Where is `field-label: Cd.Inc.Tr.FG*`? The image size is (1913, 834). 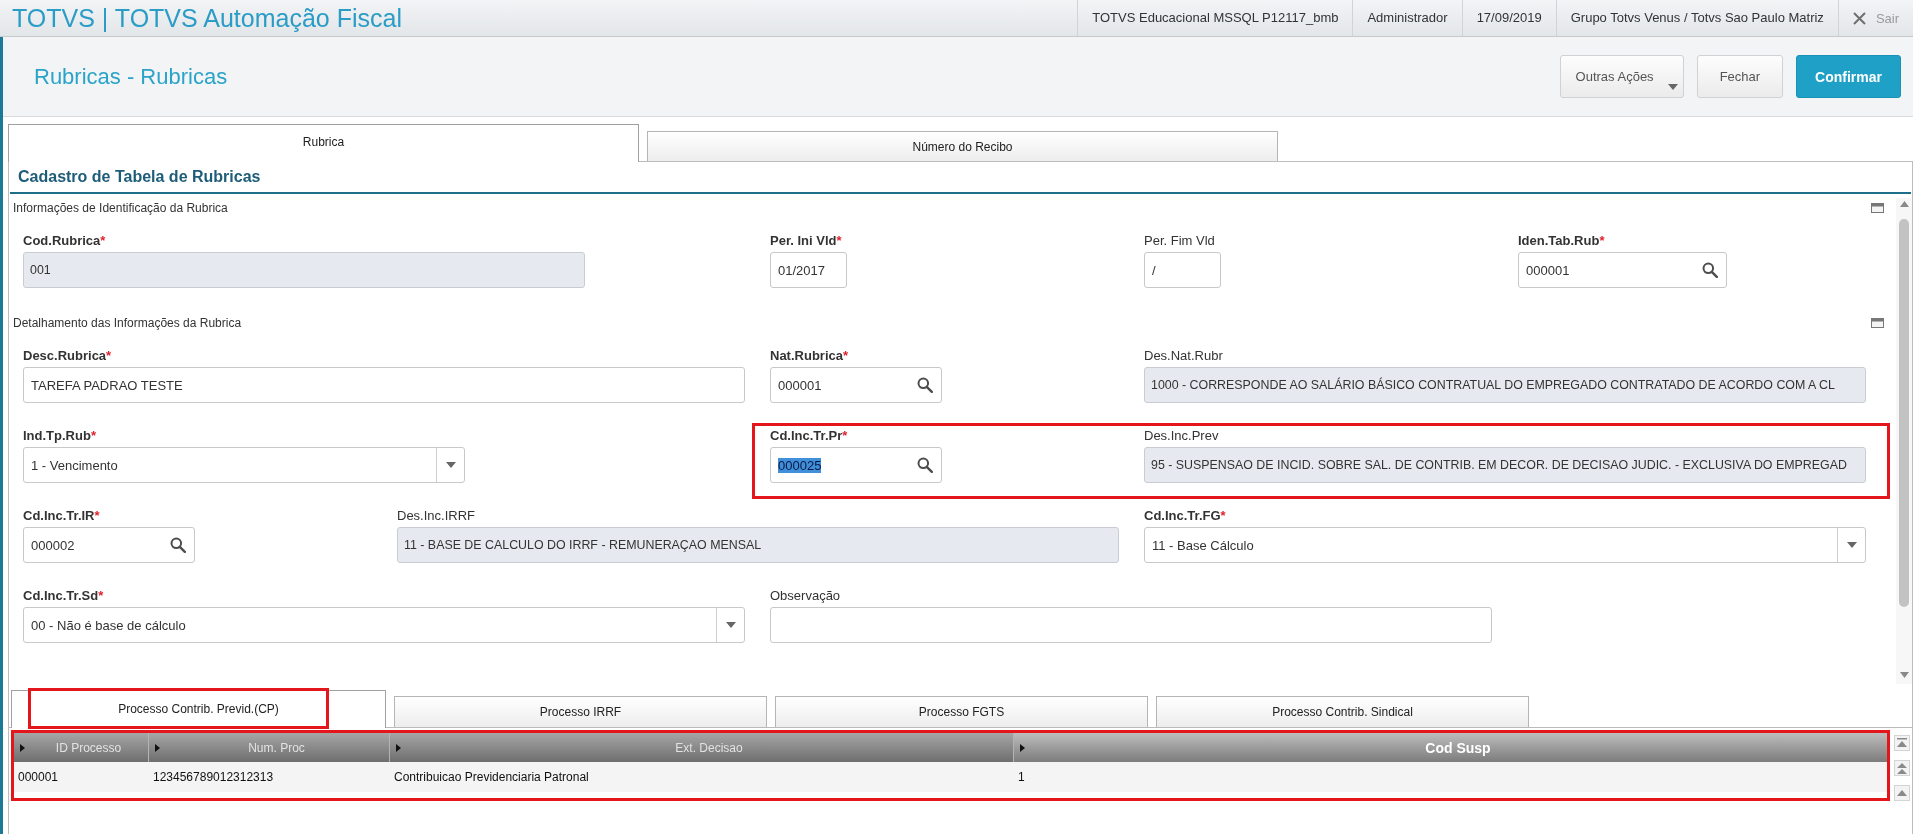 field-label: Cd.Inc.Tr.FG* is located at coordinates (1185, 515).